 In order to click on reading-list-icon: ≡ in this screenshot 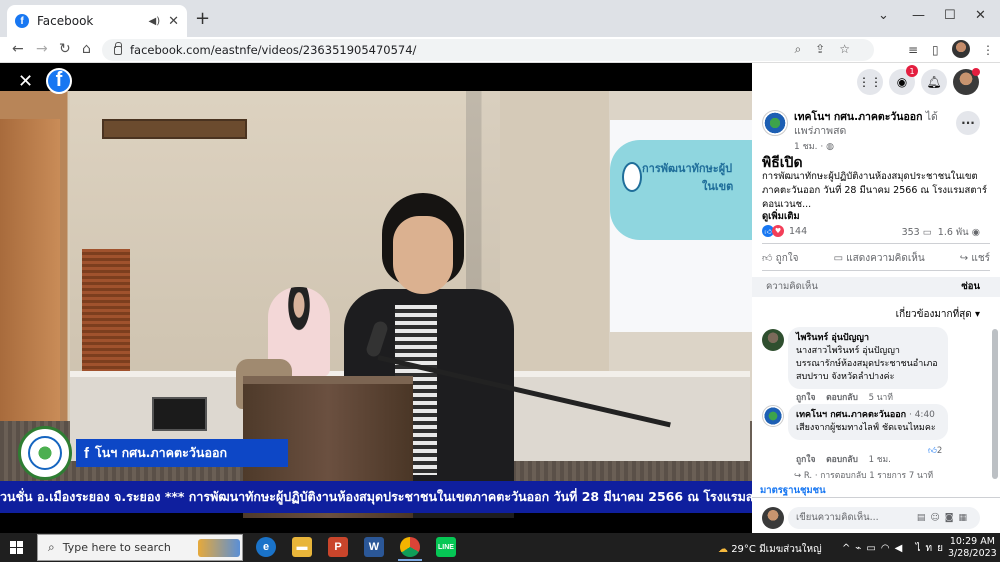, I will do `click(913, 50)`.